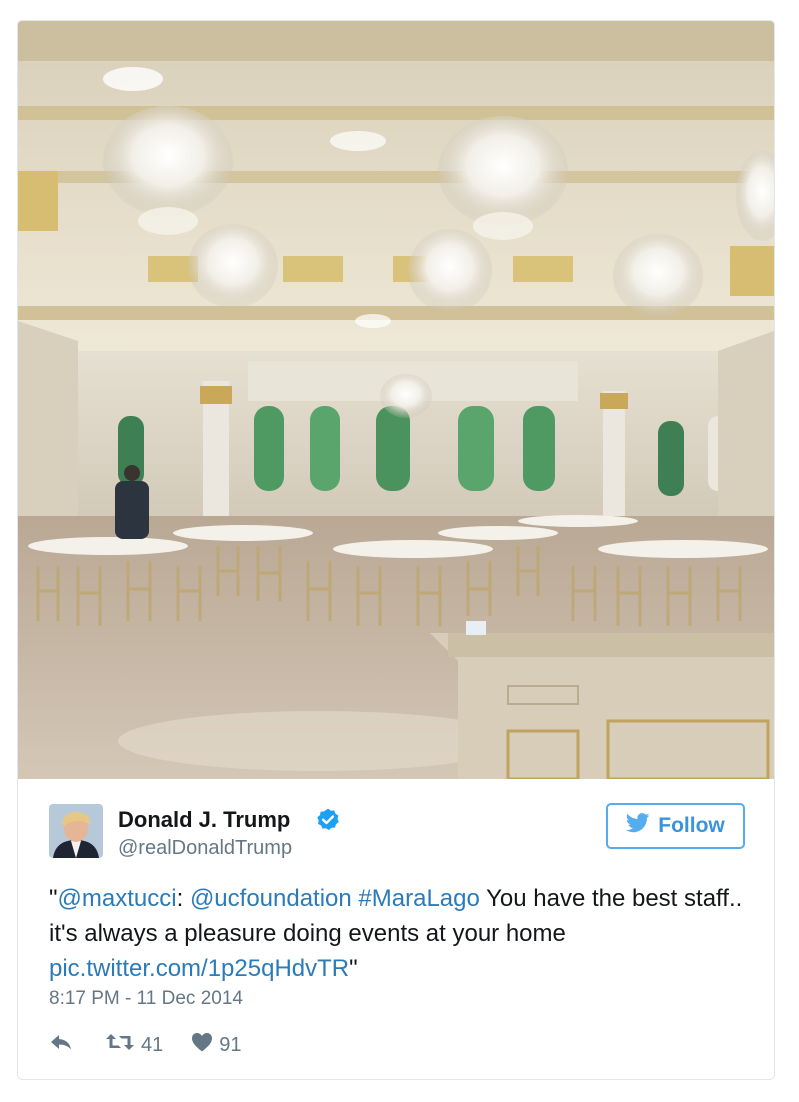  I want to click on colon-text: :, so click(183, 898).